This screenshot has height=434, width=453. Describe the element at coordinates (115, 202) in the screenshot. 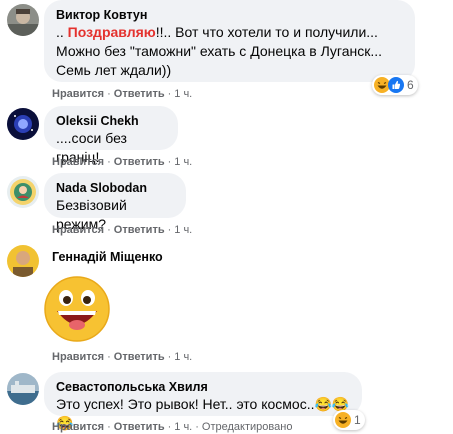

I see `comment-bubble: Nada Slobodan Безвізовий режим?` at that location.